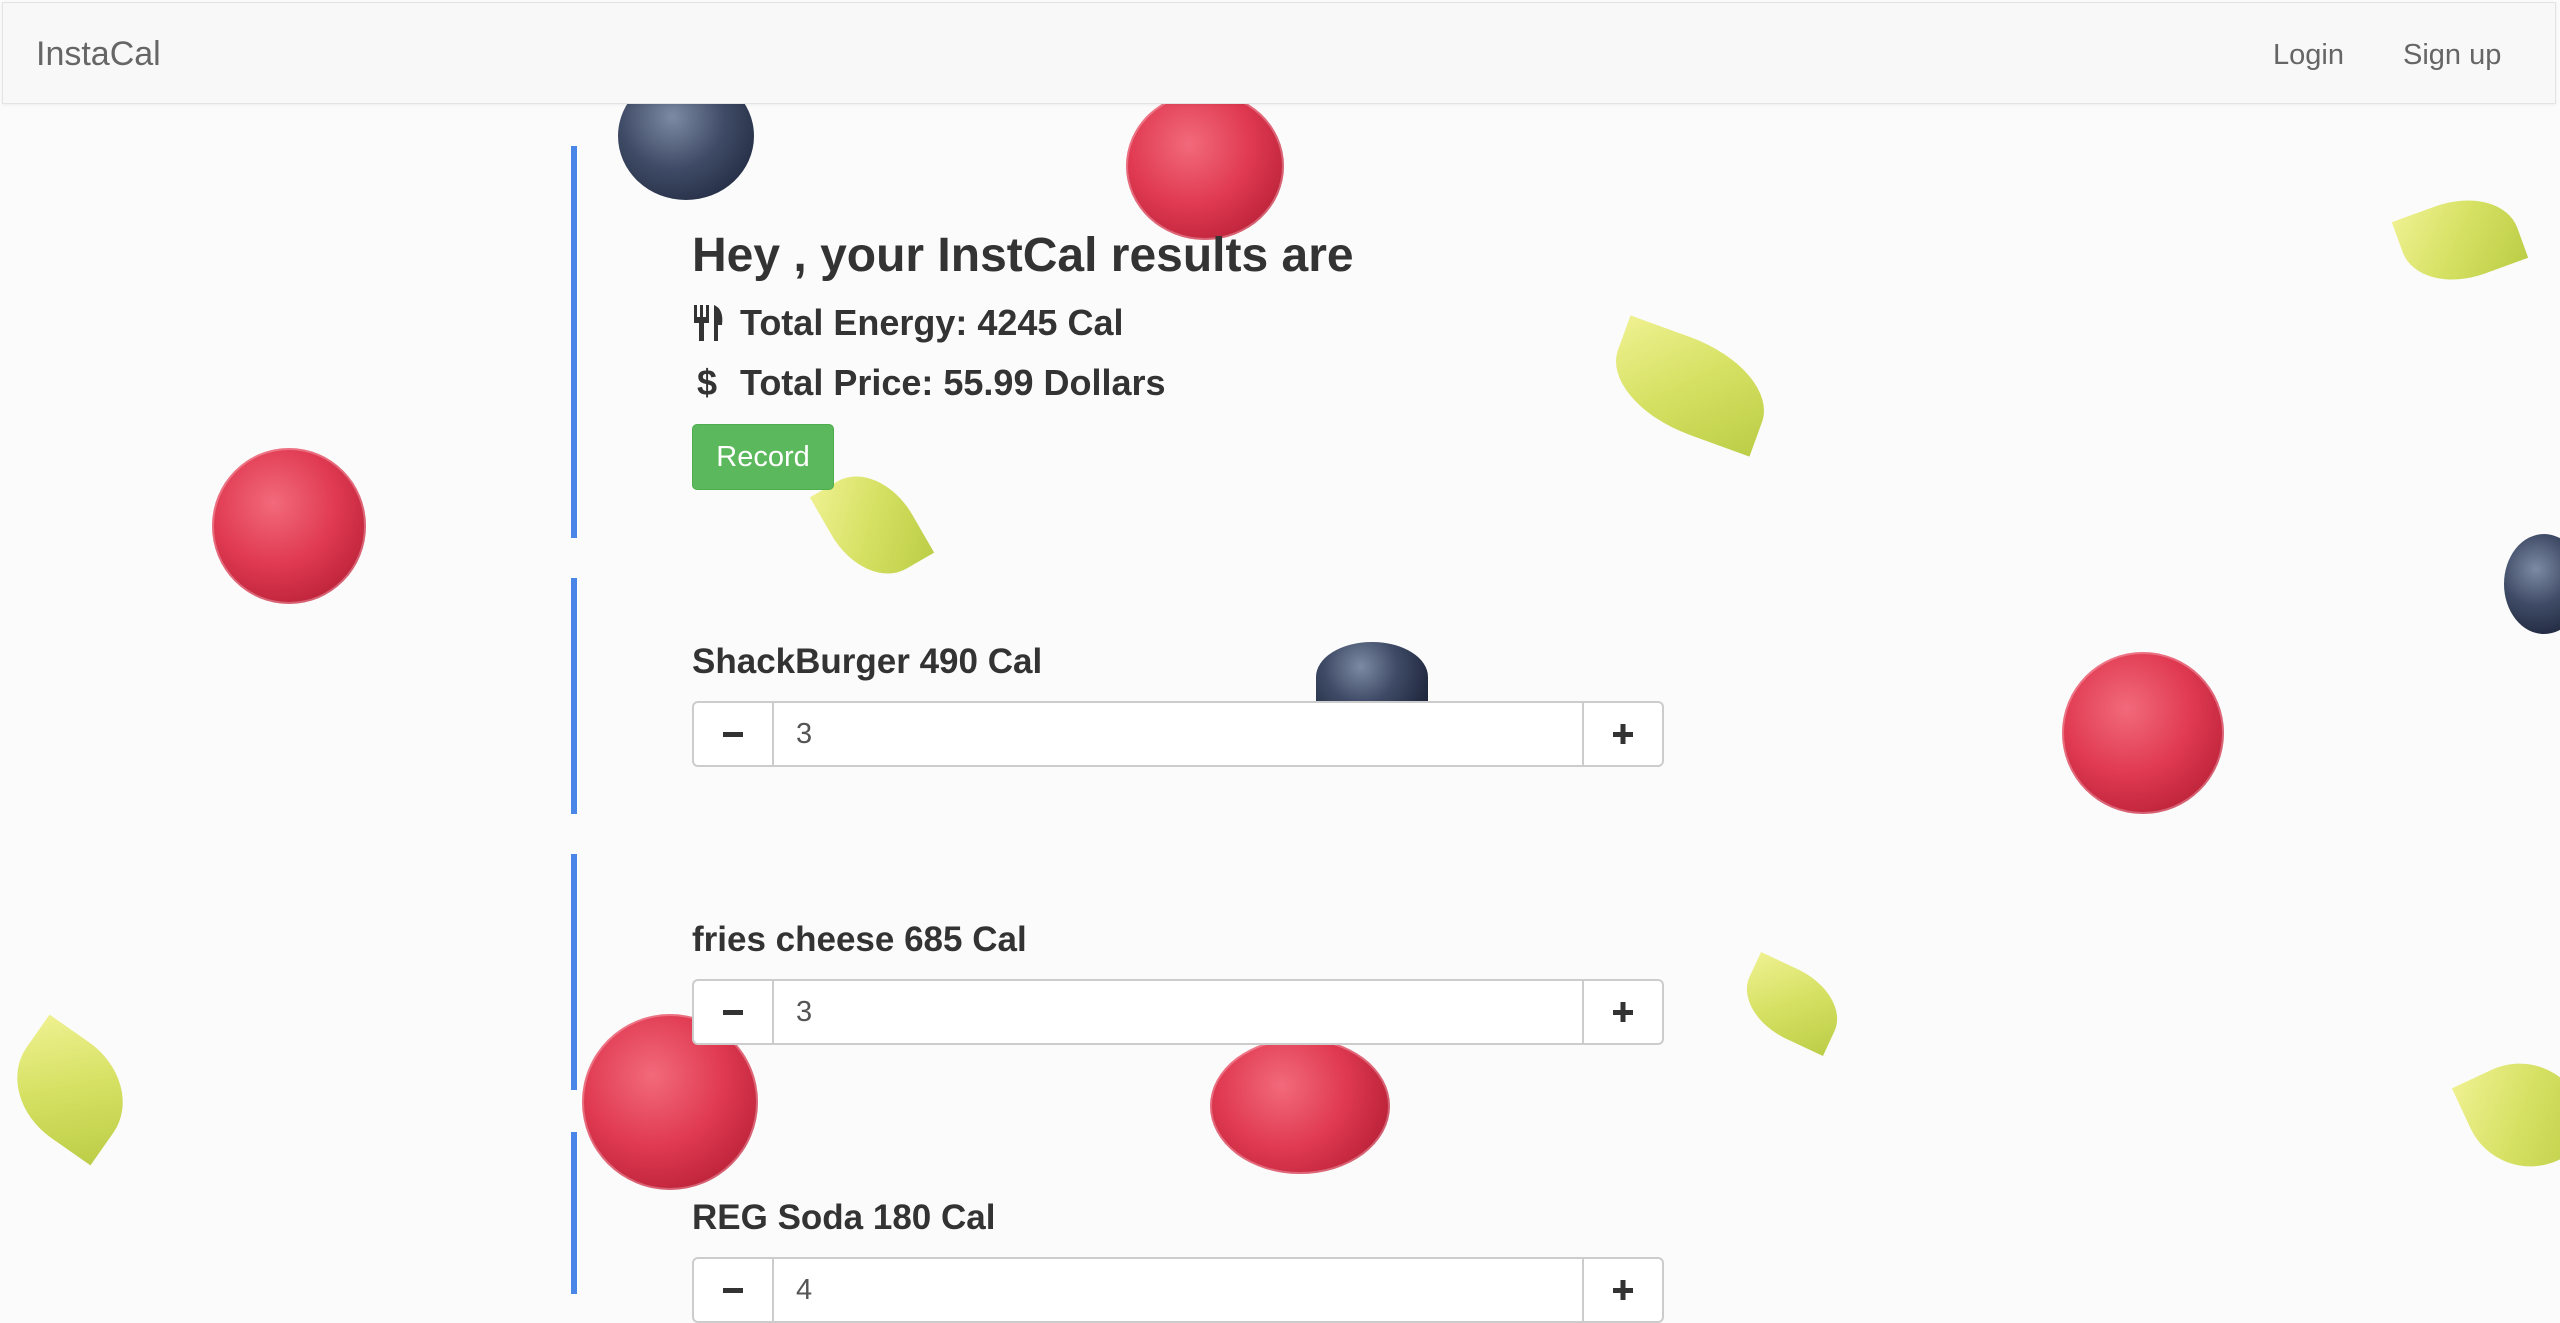 This screenshot has width=2560, height=1323. Describe the element at coordinates (2532, 584) in the screenshot. I see `blueberry-decoration` at that location.